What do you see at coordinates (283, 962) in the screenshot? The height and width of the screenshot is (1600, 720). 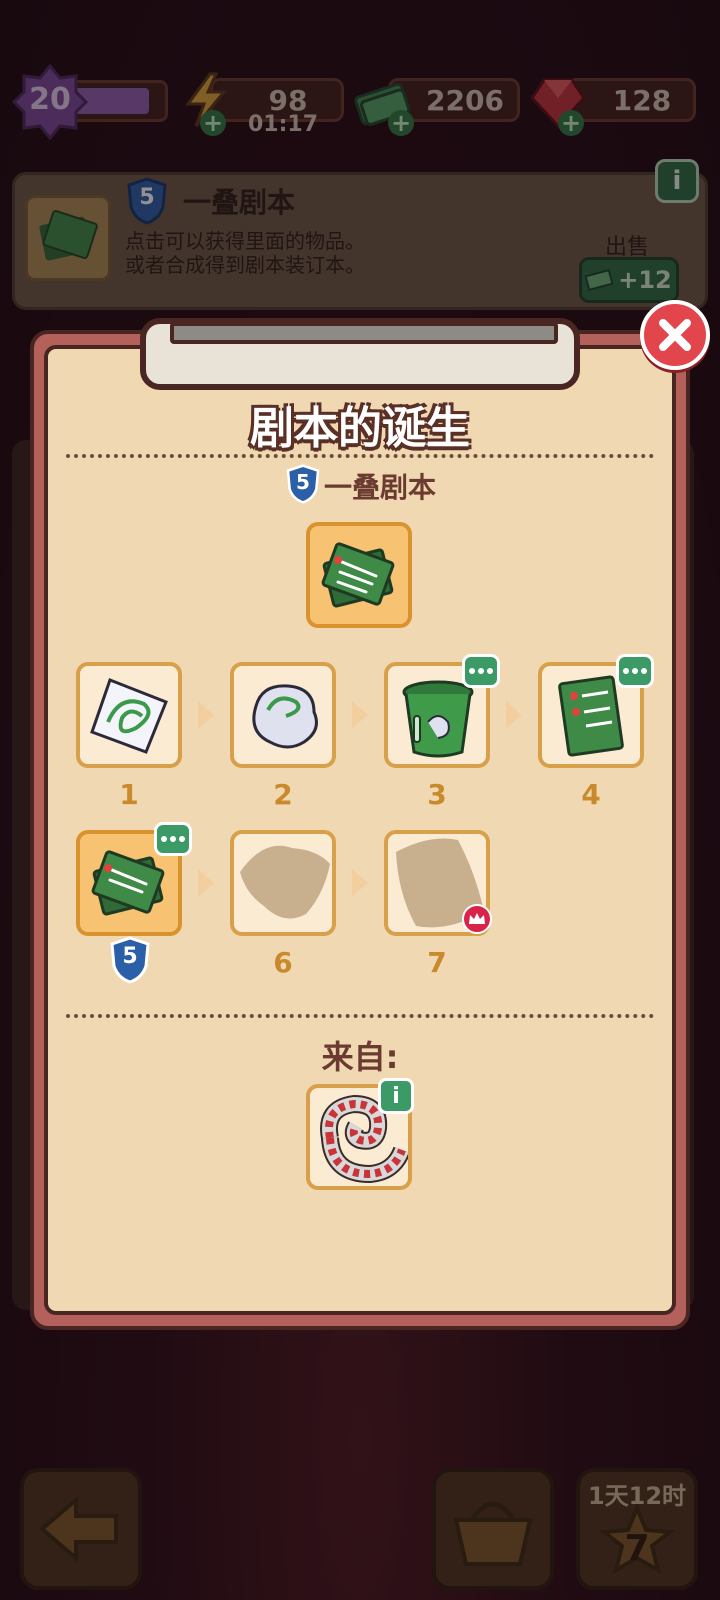 I see `chain-number-6: 6` at bounding box center [283, 962].